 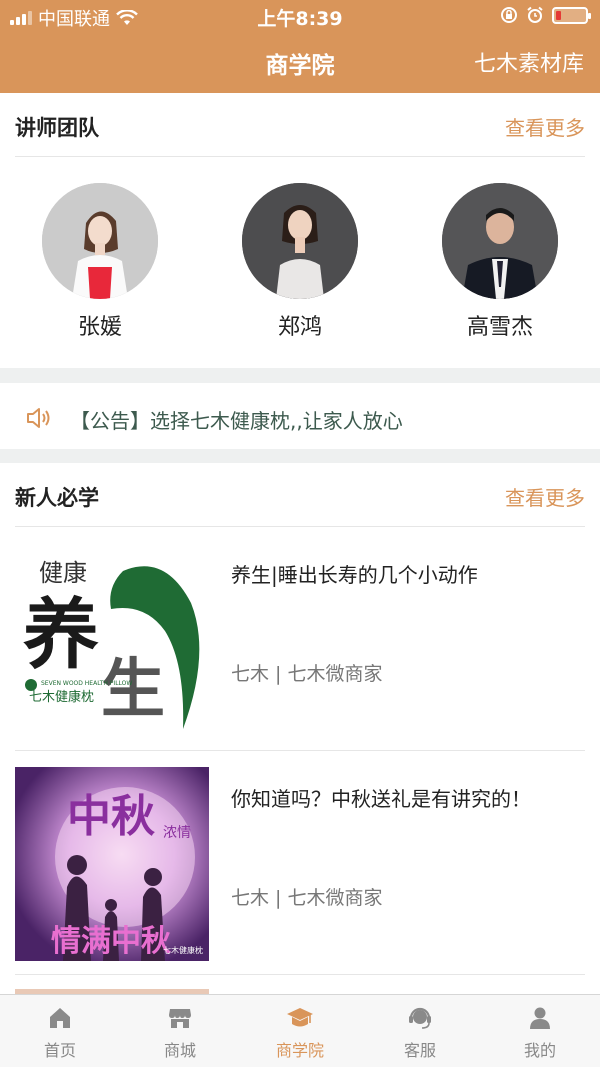 I want to click on top-bar: 中国联通 上午8:39 商学院 七木素材库, so click(x=300, y=46).